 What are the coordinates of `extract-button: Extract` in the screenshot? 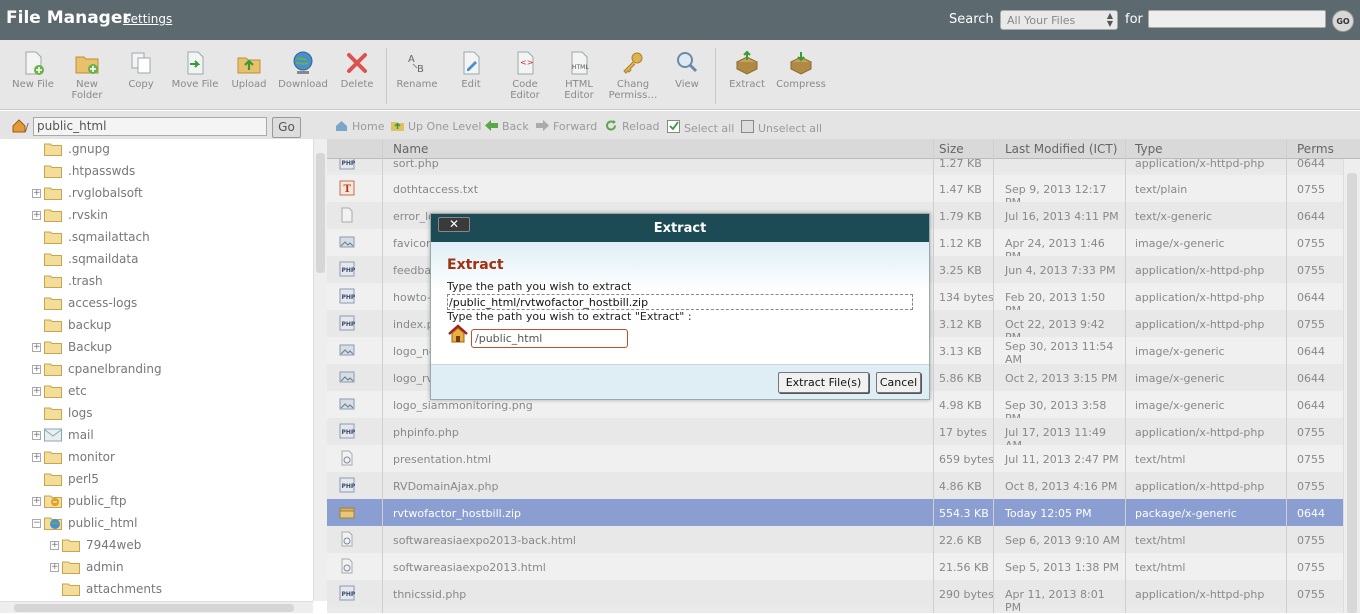 It's located at (747, 70).